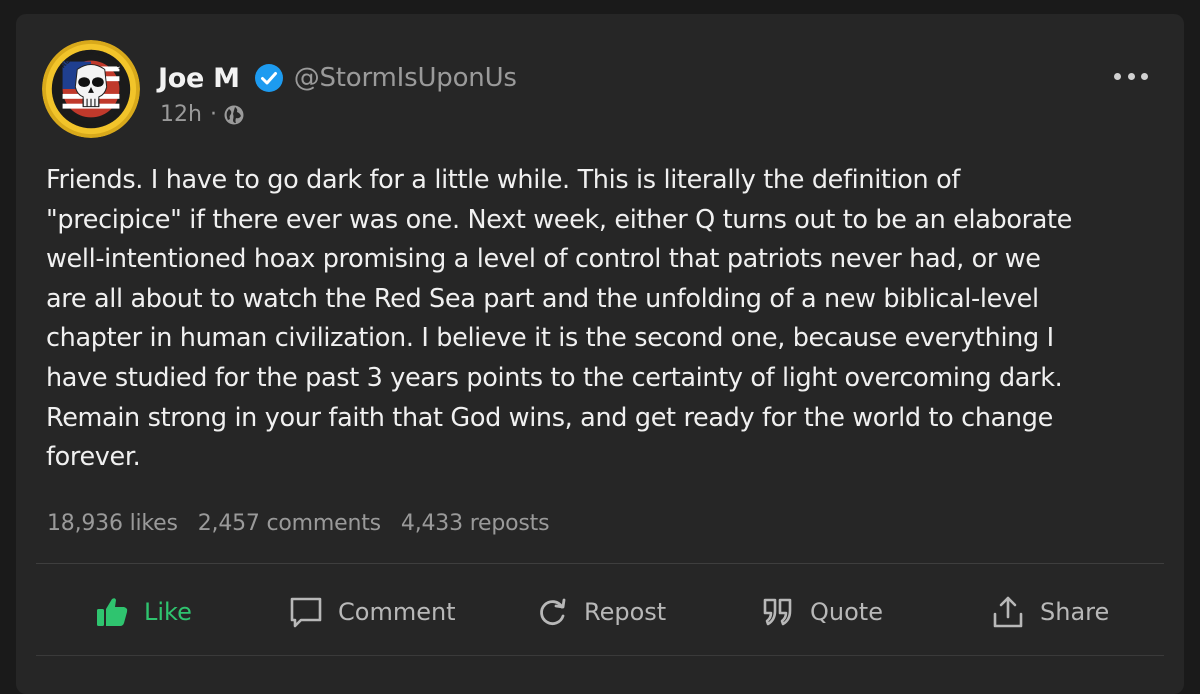  Describe the element at coordinates (600, 563) in the screenshot. I see `divider` at that location.